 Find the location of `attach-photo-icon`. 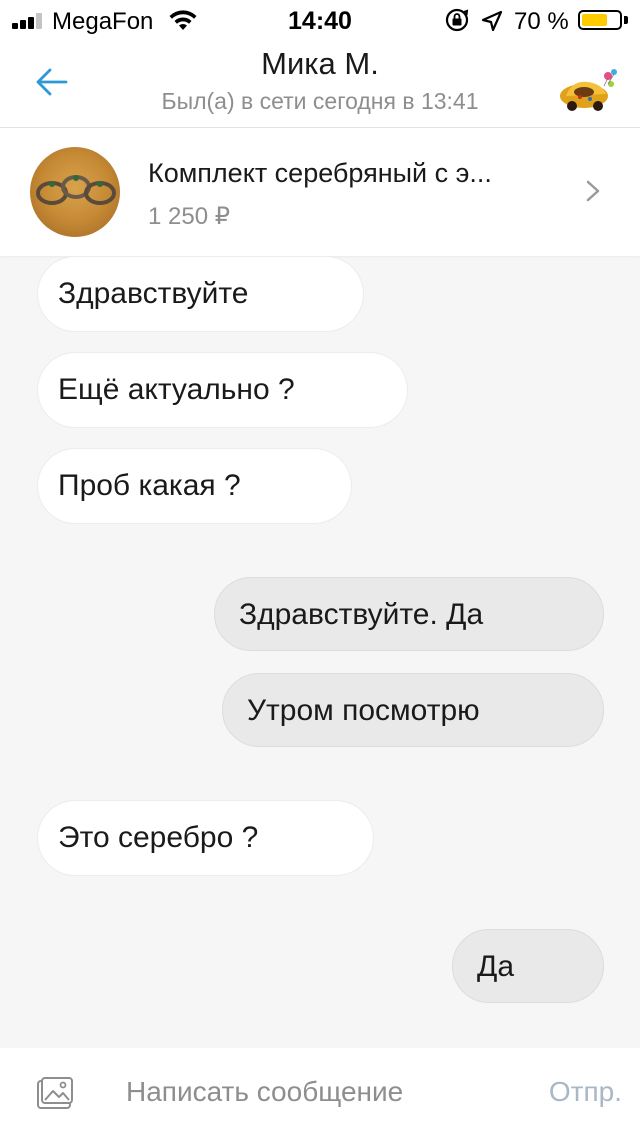

attach-photo-icon is located at coordinates (55, 1093).